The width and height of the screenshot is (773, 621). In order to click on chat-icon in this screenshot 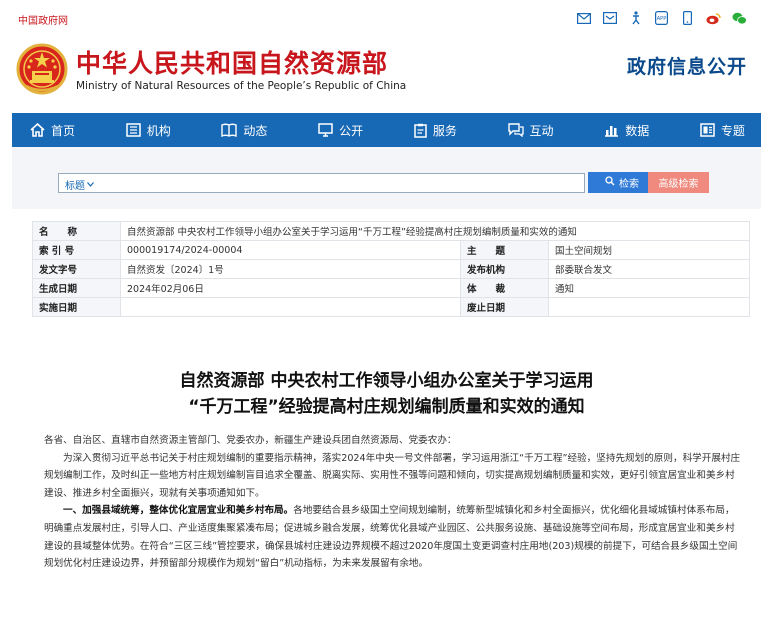, I will do `click(515, 130)`.